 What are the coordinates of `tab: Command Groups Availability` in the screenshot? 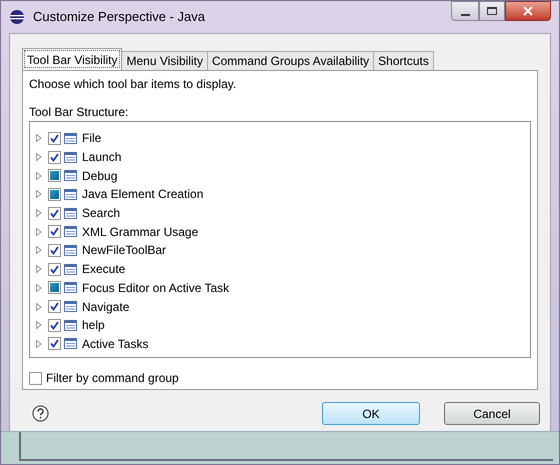 It's located at (291, 60).